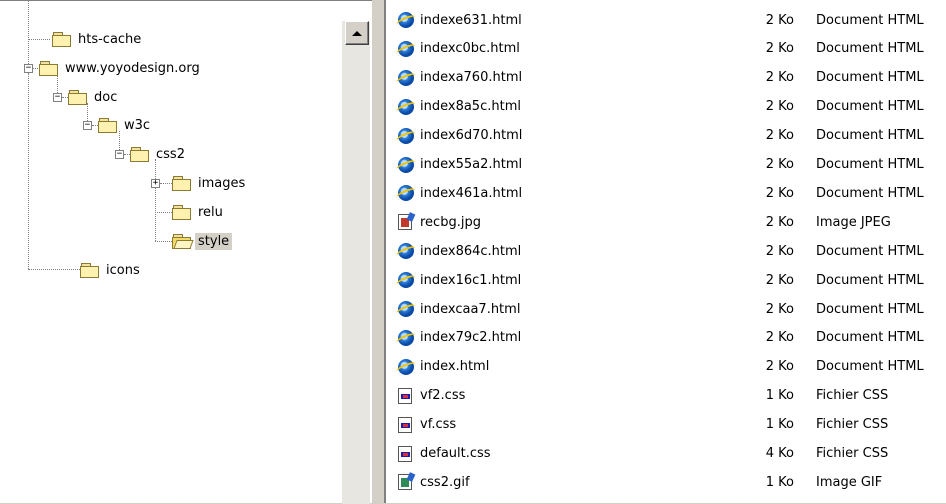  Describe the element at coordinates (210, 212) in the screenshot. I see `tree-item-label: relu` at that location.